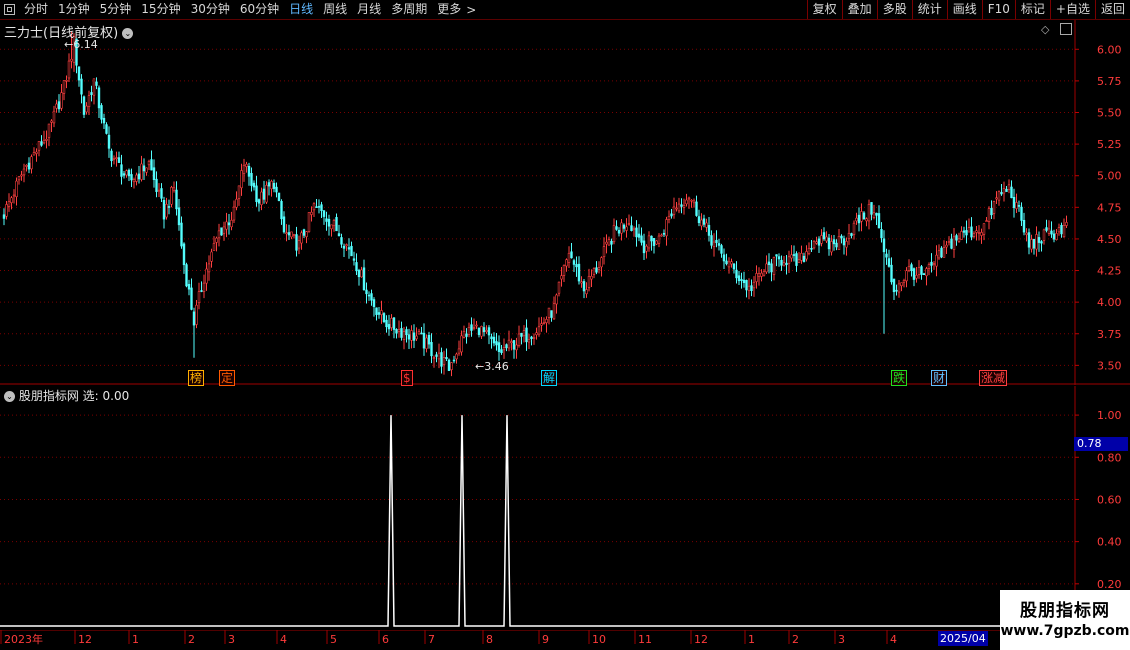 This screenshot has height=650, width=1130. What do you see at coordinates (549, 378) in the screenshot?
I see `event-tag-3: 解` at bounding box center [549, 378].